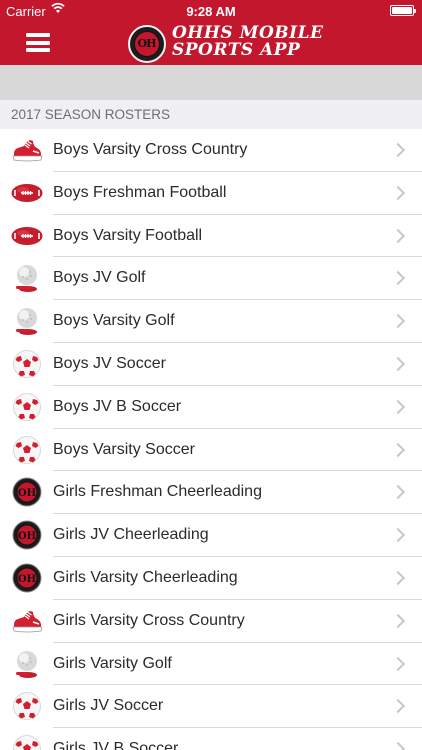 This screenshot has width=422, height=750. Describe the element at coordinates (149, 620) in the screenshot. I see `roster-row-label: Girls Varsity Cross Country` at that location.